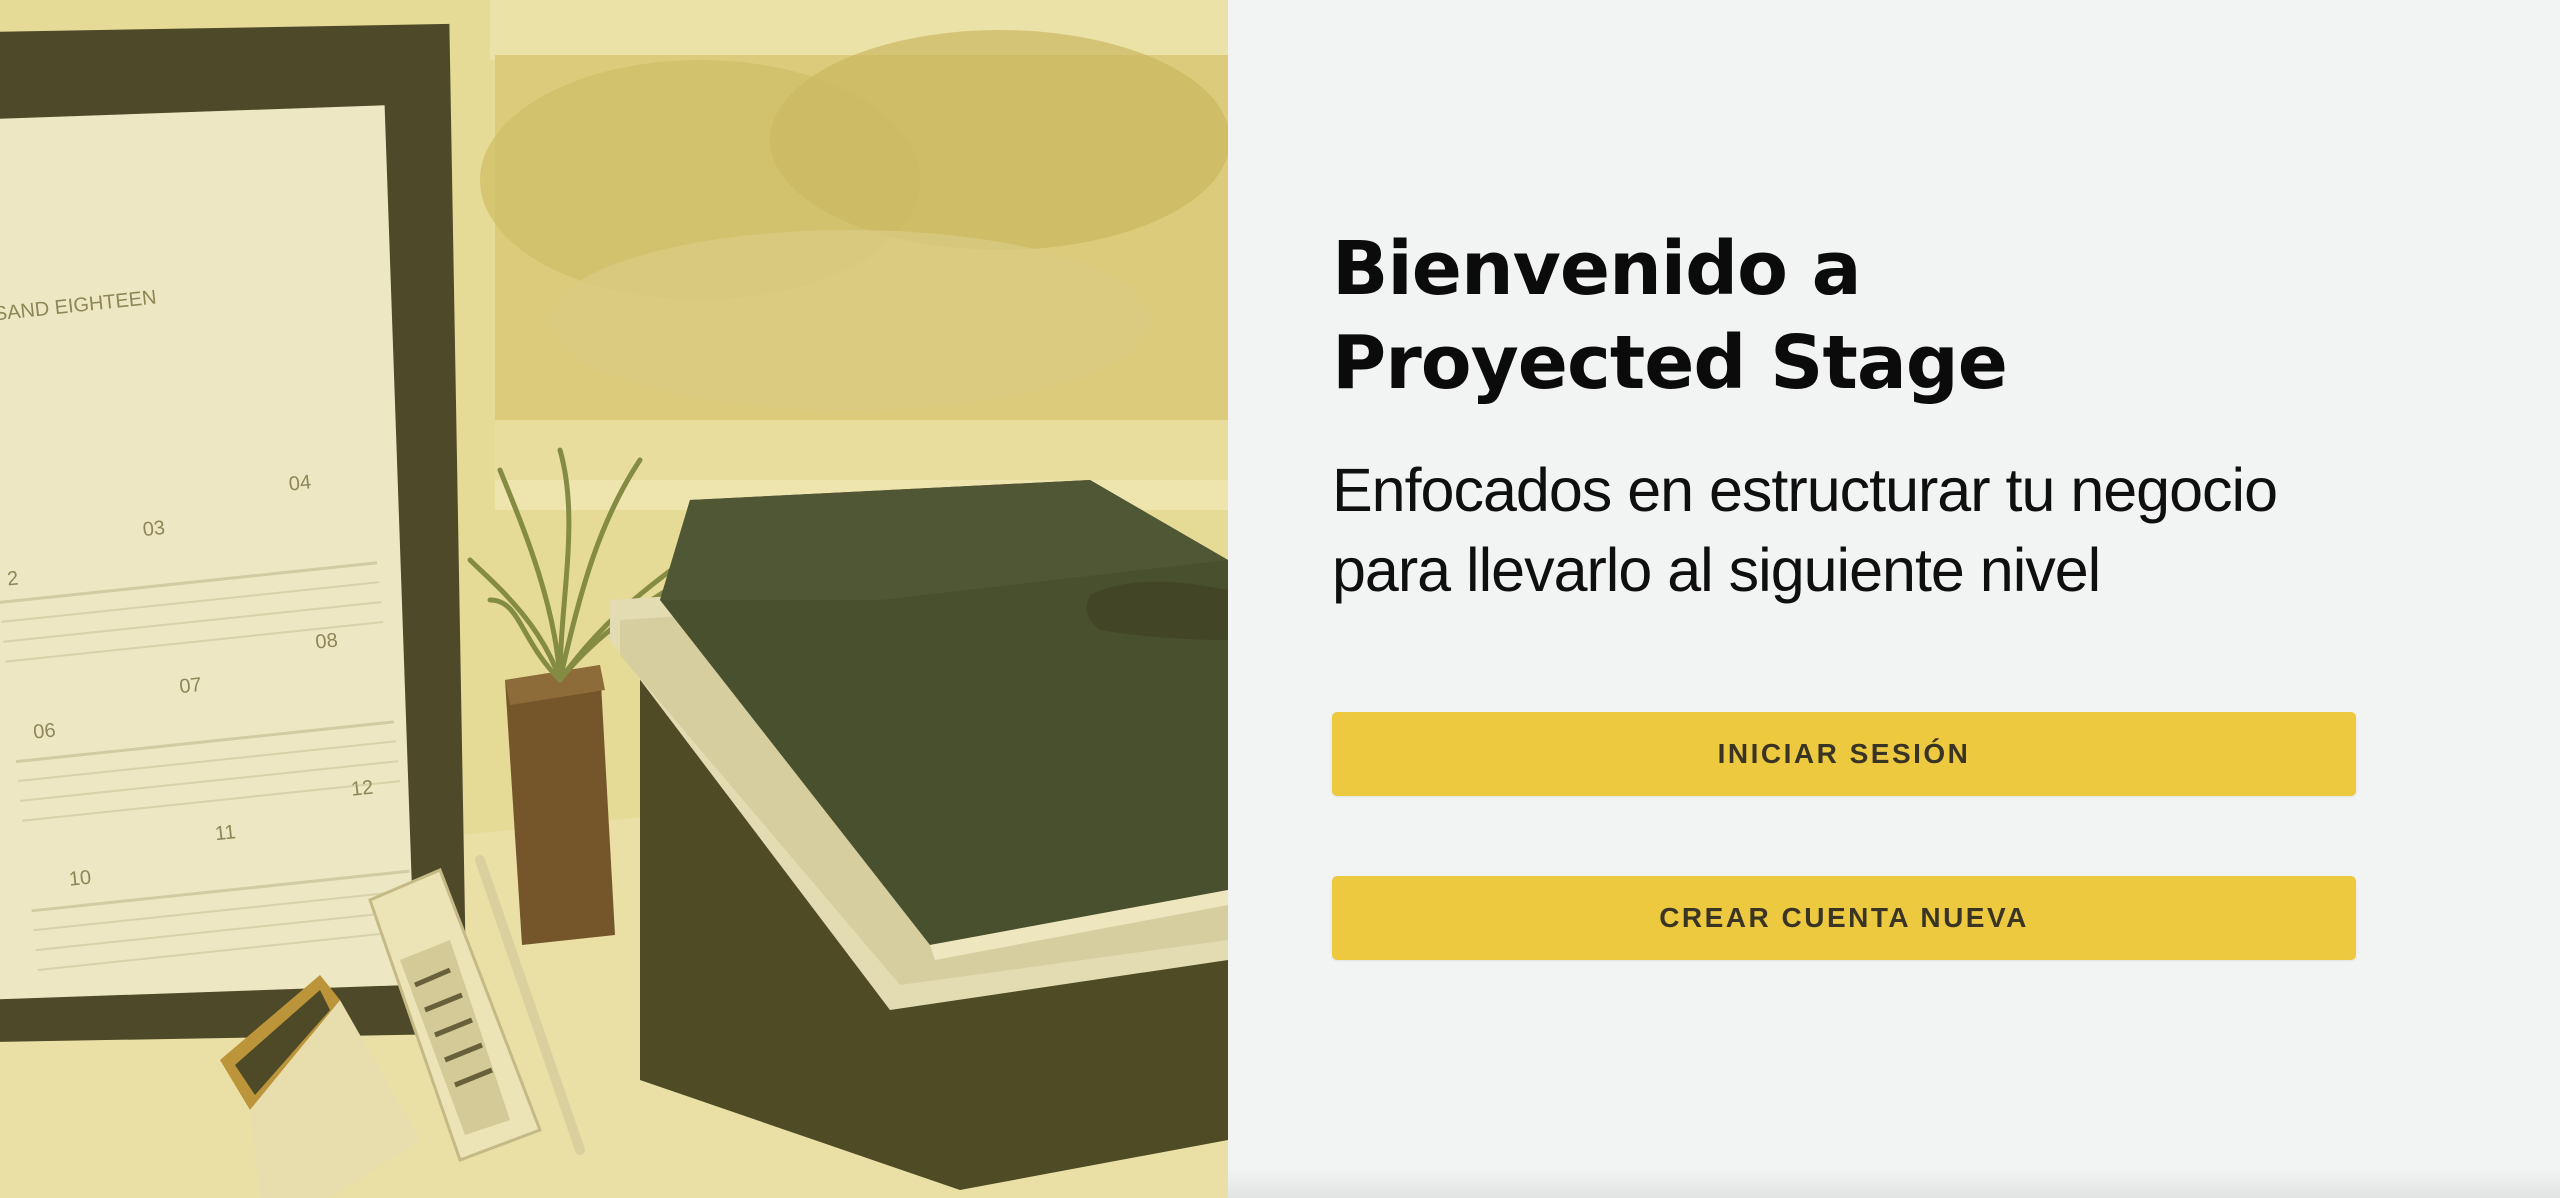 This screenshot has width=2560, height=1198. Describe the element at coordinates (1670, 363) in the screenshot. I see `welcome-title-line2: Proyected Stage` at that location.